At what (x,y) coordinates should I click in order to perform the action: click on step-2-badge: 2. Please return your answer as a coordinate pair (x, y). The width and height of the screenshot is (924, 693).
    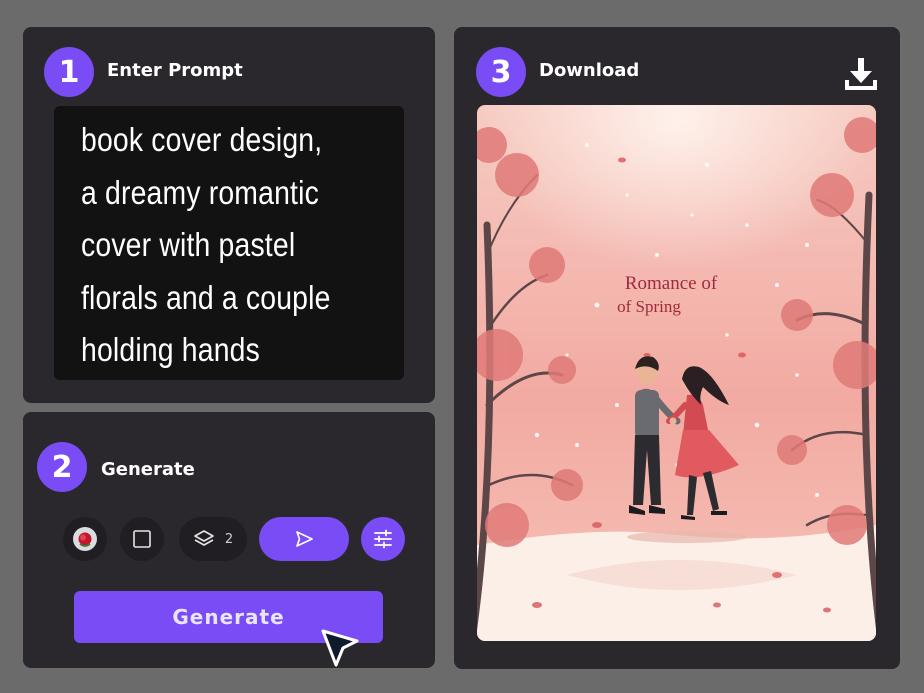
    Looking at the image, I should click on (62, 467).